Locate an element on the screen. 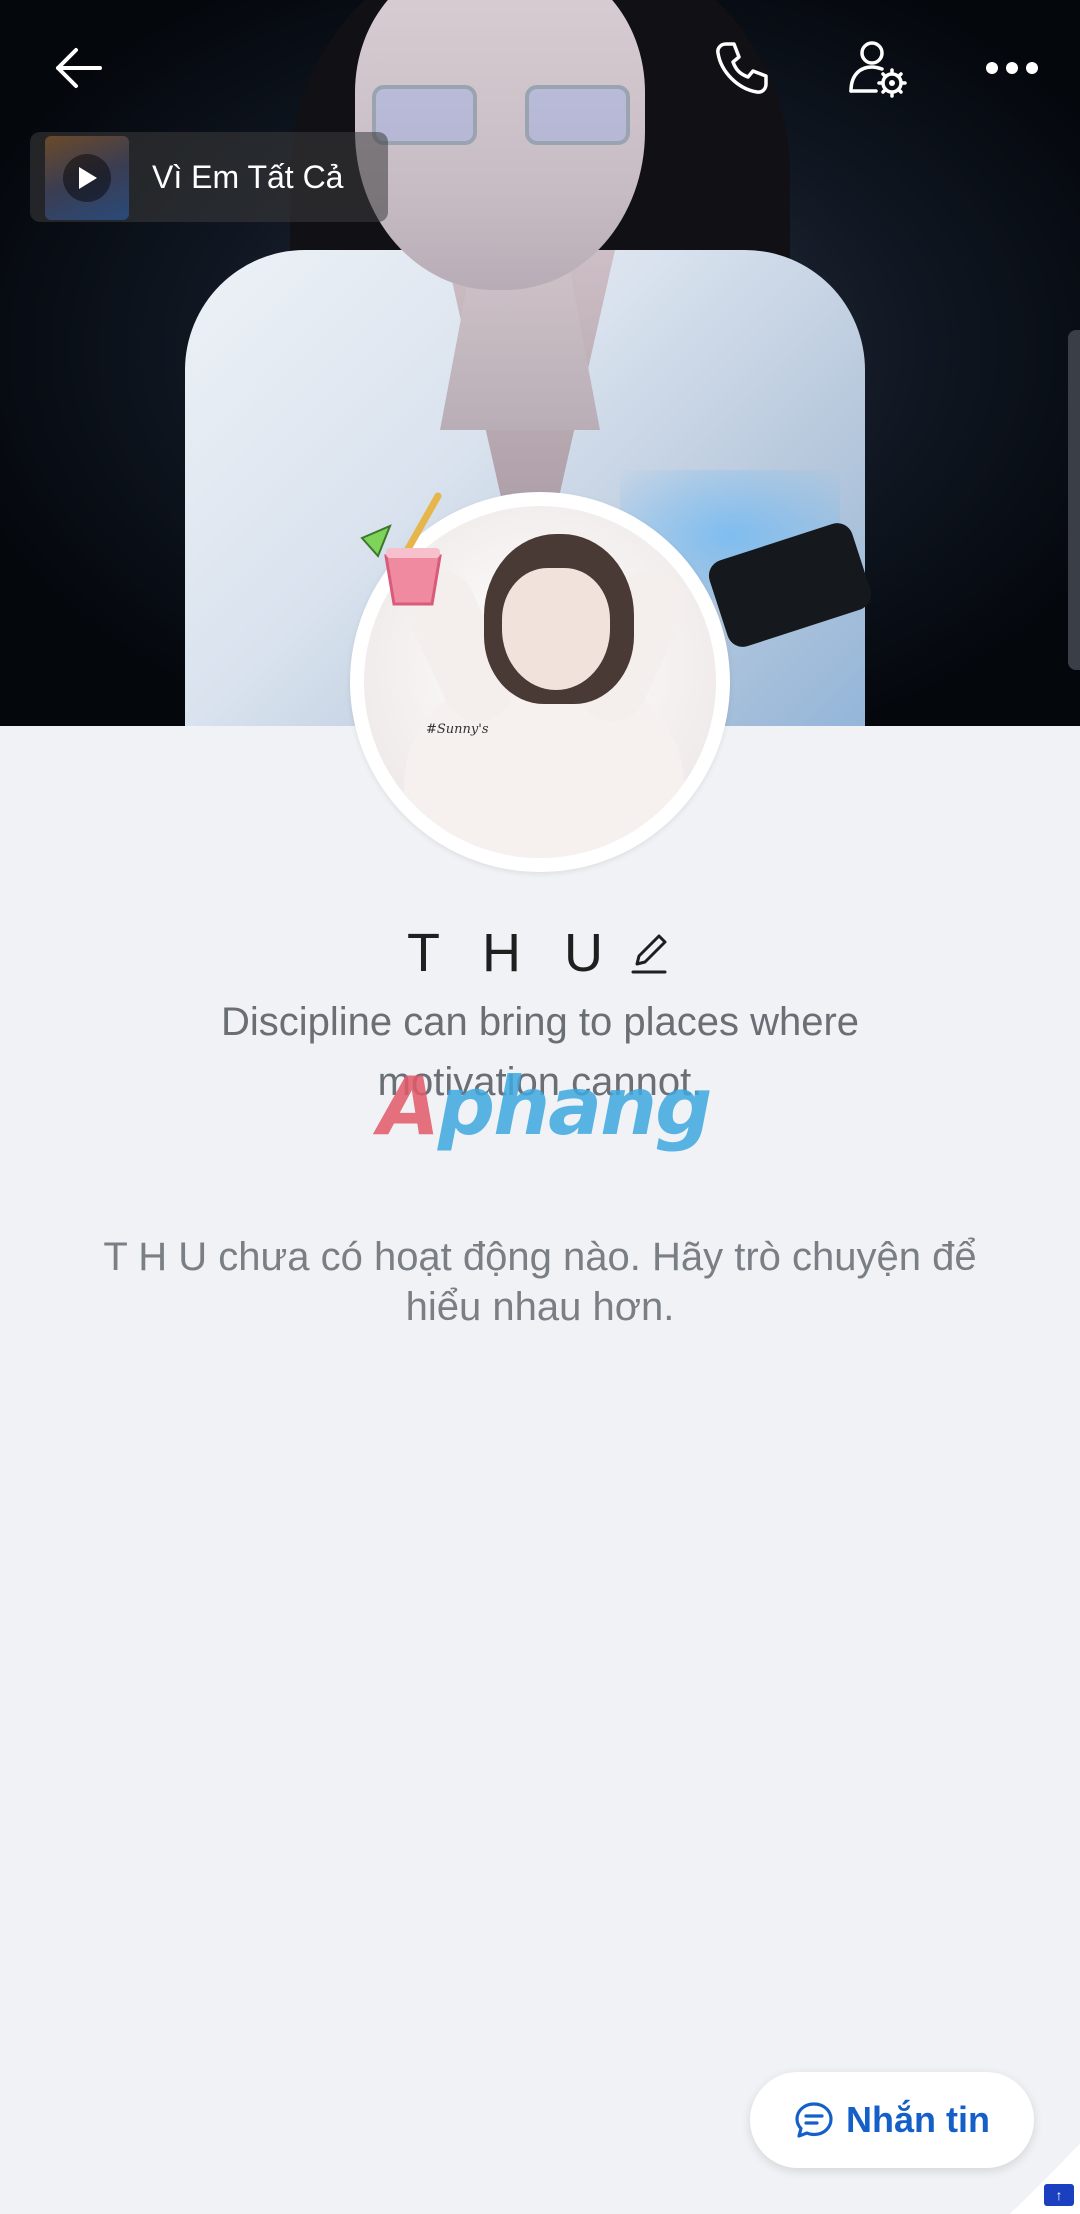 This screenshot has width=1080, height=2214. phone-icon is located at coordinates (742, 68).